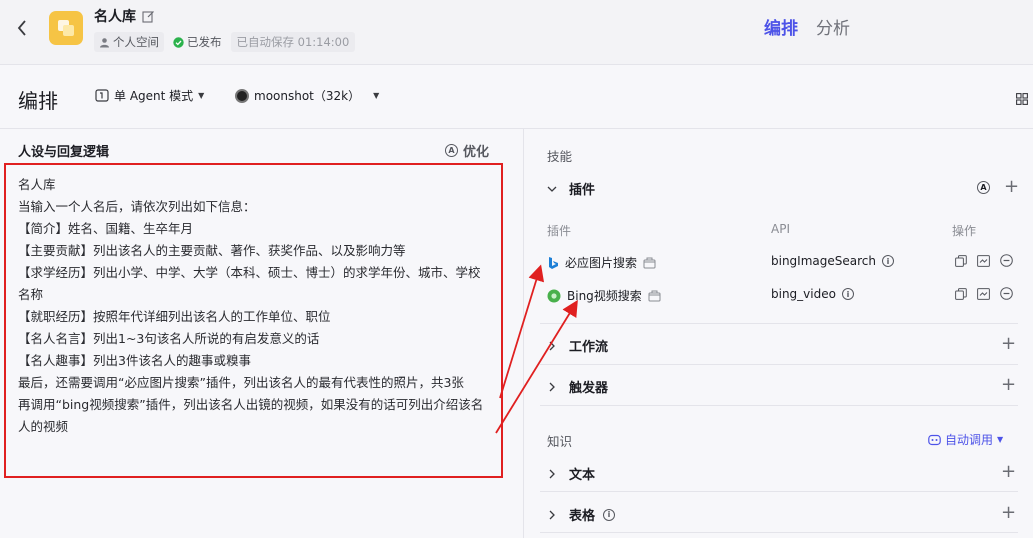 Image resolution: width=1033 pixels, height=538 pixels. I want to click on mode-tabs: 编排 分析, so click(807, 26).